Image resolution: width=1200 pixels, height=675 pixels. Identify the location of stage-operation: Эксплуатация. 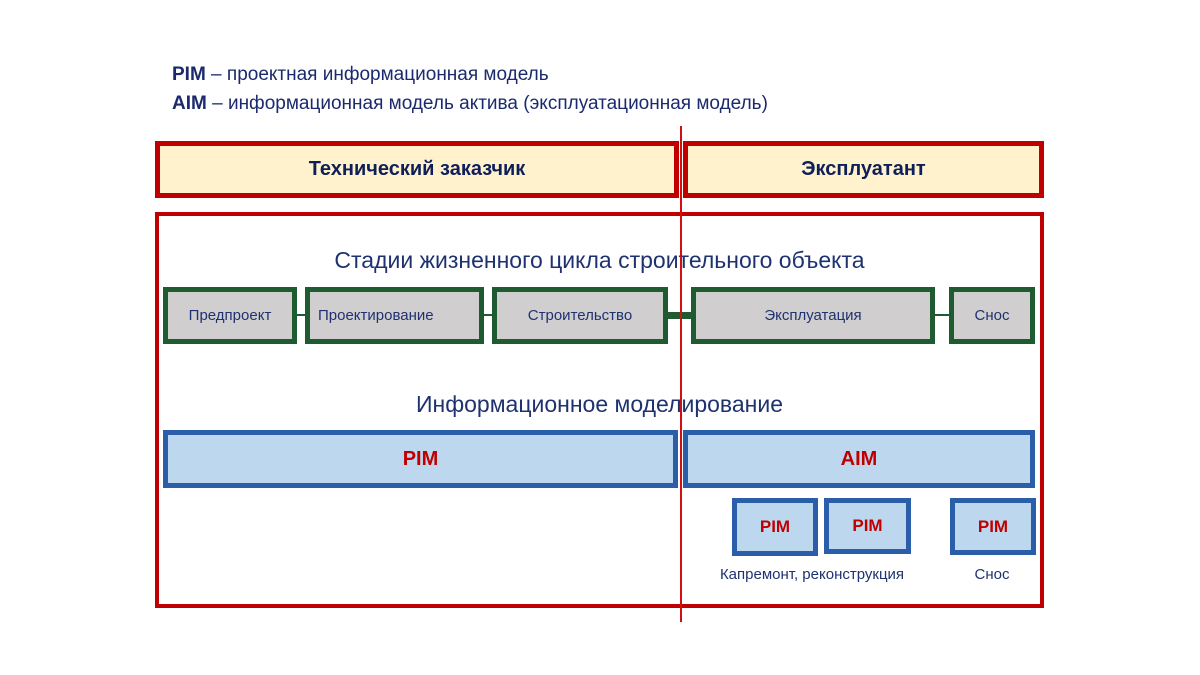
(813, 315).